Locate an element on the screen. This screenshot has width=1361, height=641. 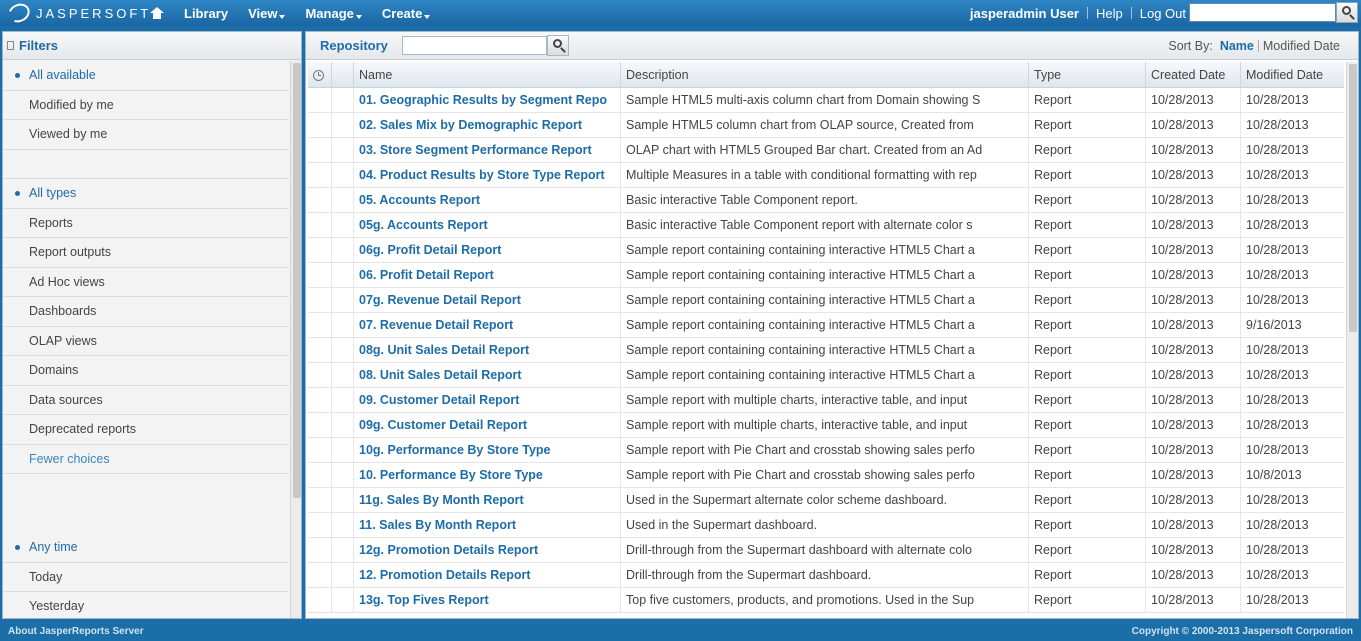
filter-any-time: Any time is located at coordinates (146, 548).